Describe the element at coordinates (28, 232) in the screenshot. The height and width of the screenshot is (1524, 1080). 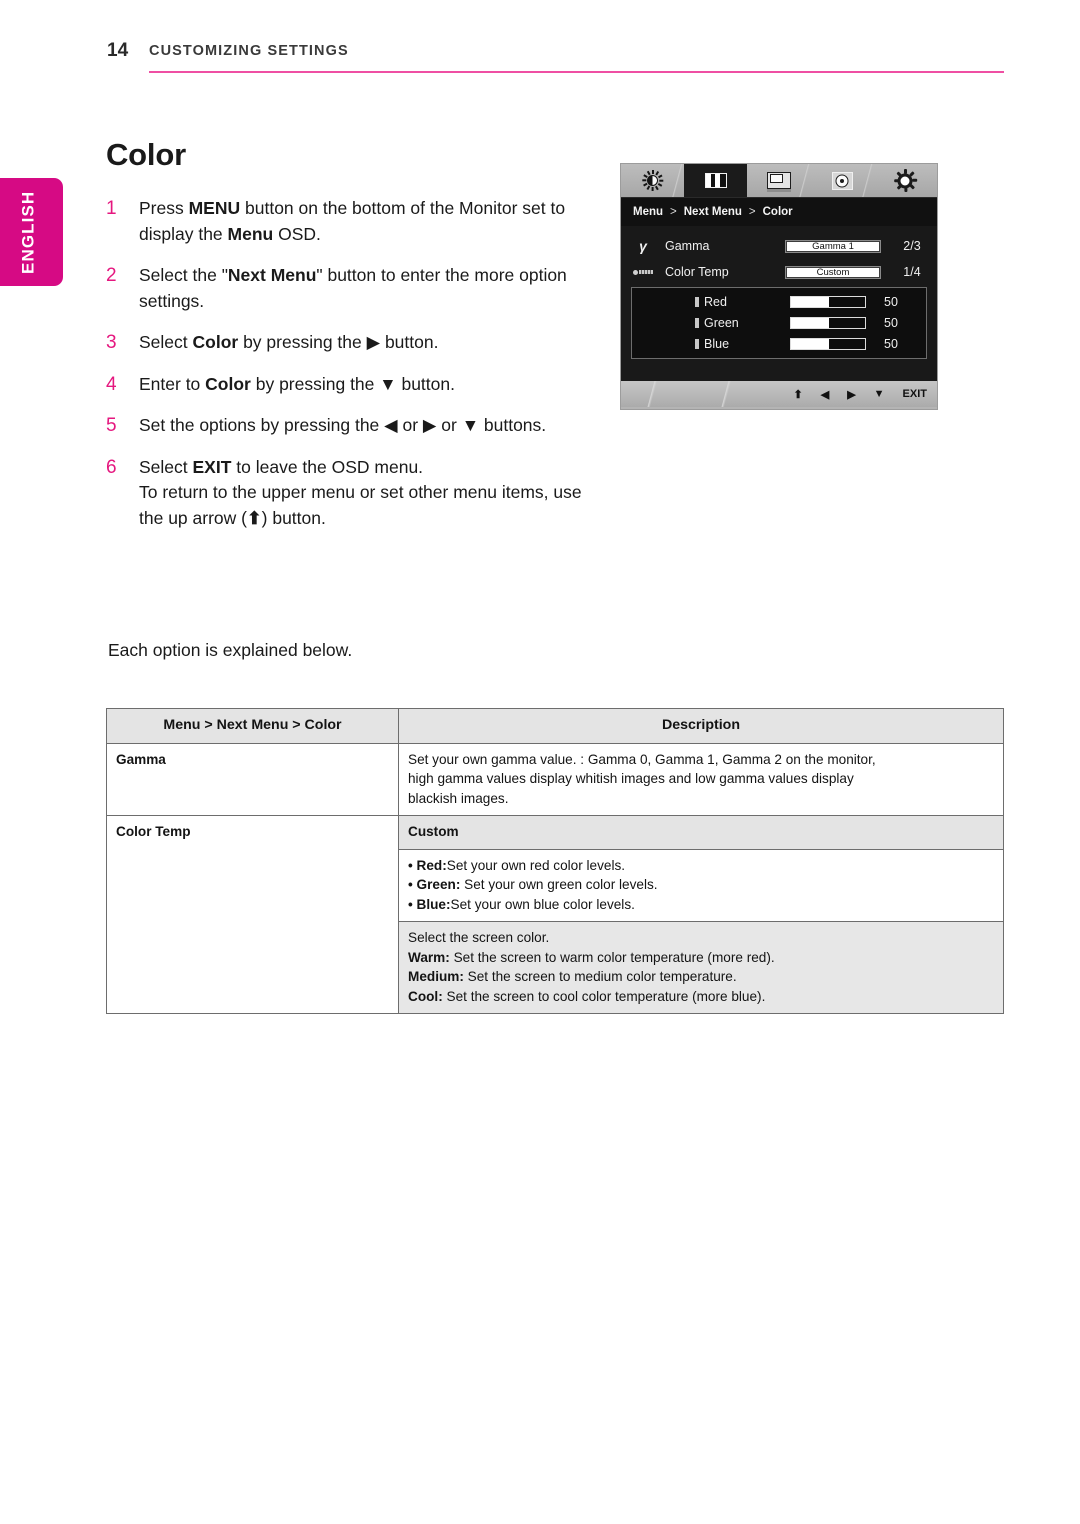
I see `language-tab-label: ENGLISH` at that location.